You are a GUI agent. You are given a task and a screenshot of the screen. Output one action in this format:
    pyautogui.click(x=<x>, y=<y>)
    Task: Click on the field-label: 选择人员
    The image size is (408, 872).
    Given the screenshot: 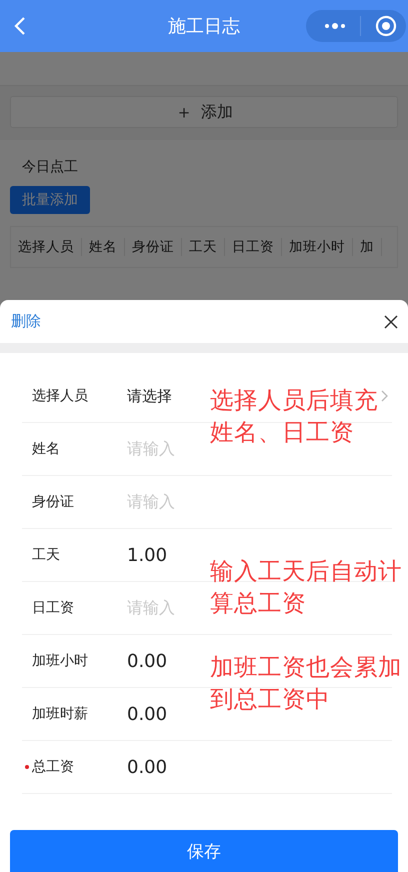 What is the action you would take?
    pyautogui.click(x=60, y=396)
    